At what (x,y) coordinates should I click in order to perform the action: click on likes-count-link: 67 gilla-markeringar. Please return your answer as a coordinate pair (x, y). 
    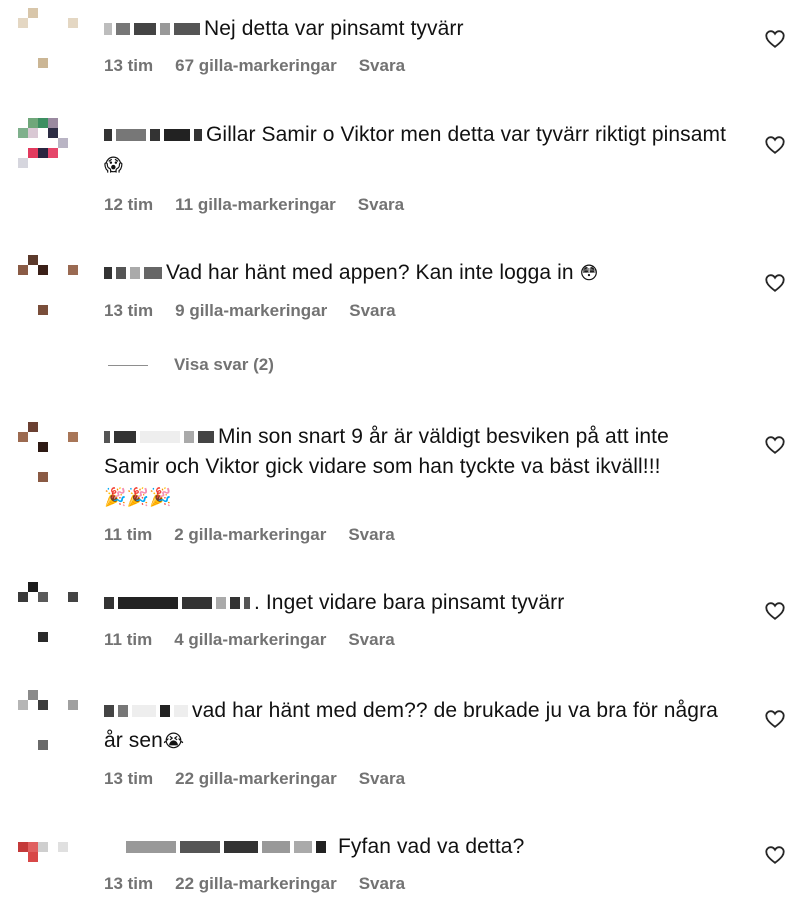
    Looking at the image, I should click on (256, 66).